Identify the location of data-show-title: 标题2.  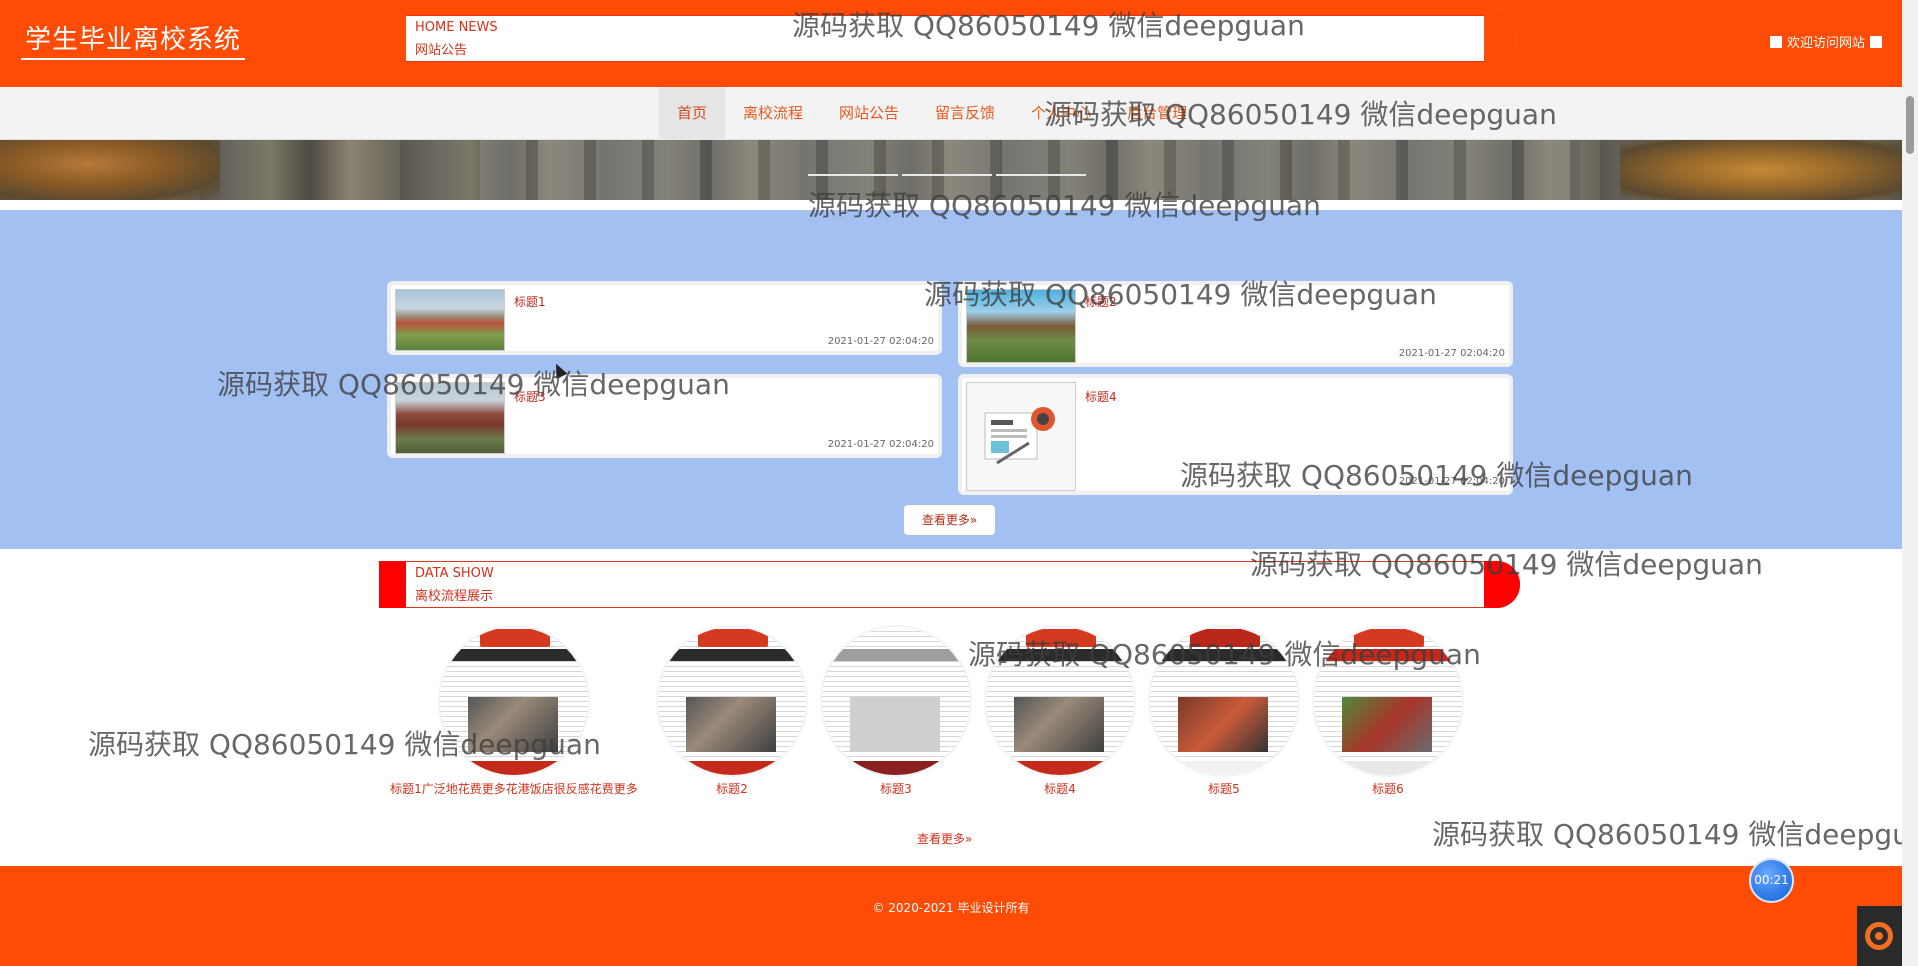
(732, 788).